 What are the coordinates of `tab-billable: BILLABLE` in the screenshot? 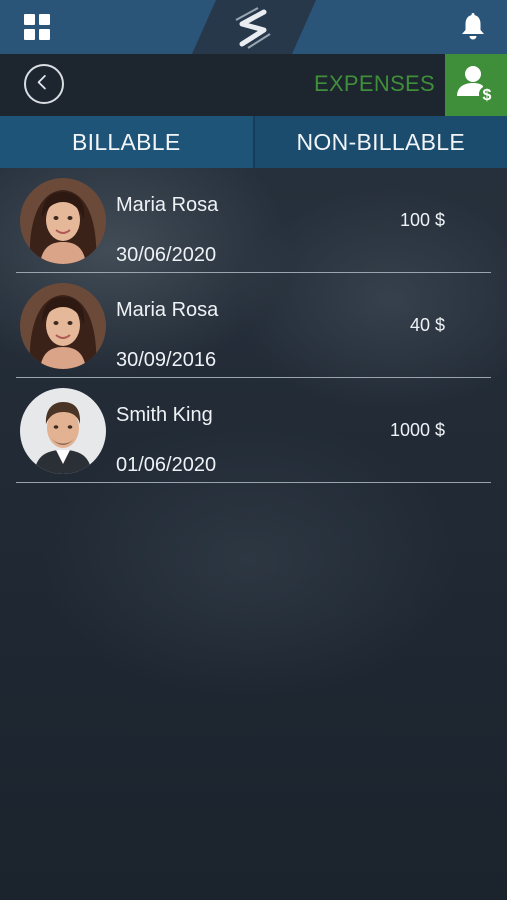 It's located at (127, 142).